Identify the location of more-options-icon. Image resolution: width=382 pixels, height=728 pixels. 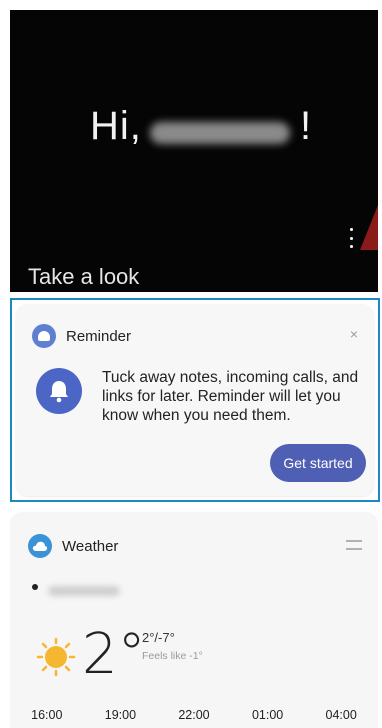
(351, 238).